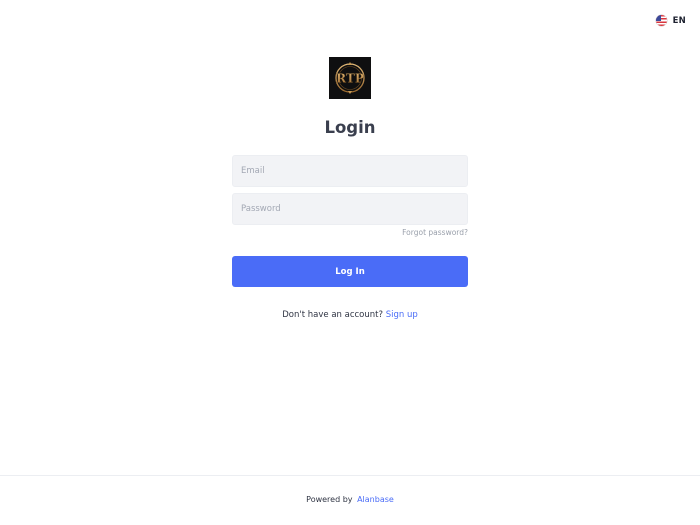 This screenshot has height=525, width=700. What do you see at coordinates (350, 171) in the screenshot?
I see `email-field` at bounding box center [350, 171].